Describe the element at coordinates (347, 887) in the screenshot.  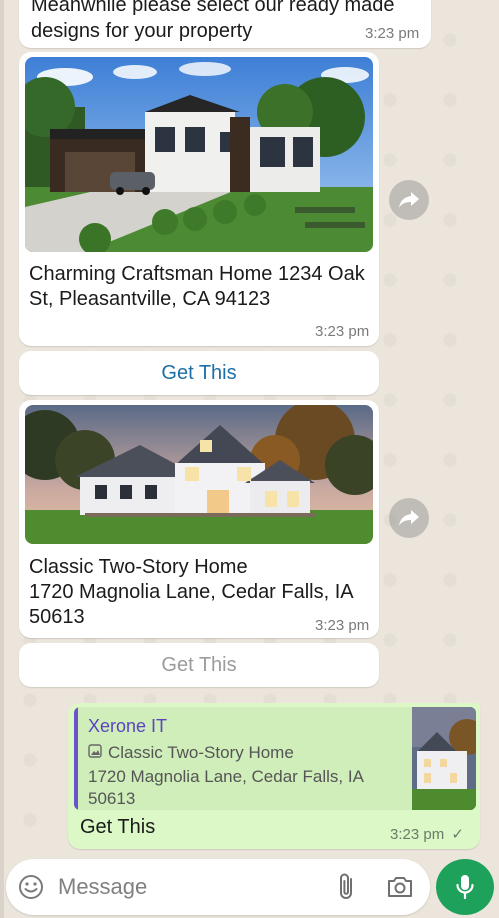
I see `paperclip-icon` at that location.